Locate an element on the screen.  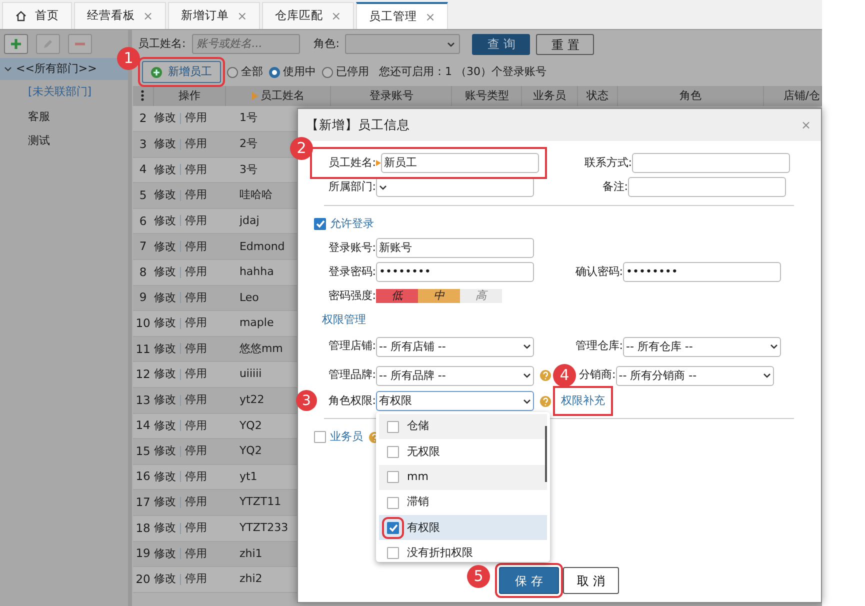
row-number: 6 is located at coordinates (143, 221).